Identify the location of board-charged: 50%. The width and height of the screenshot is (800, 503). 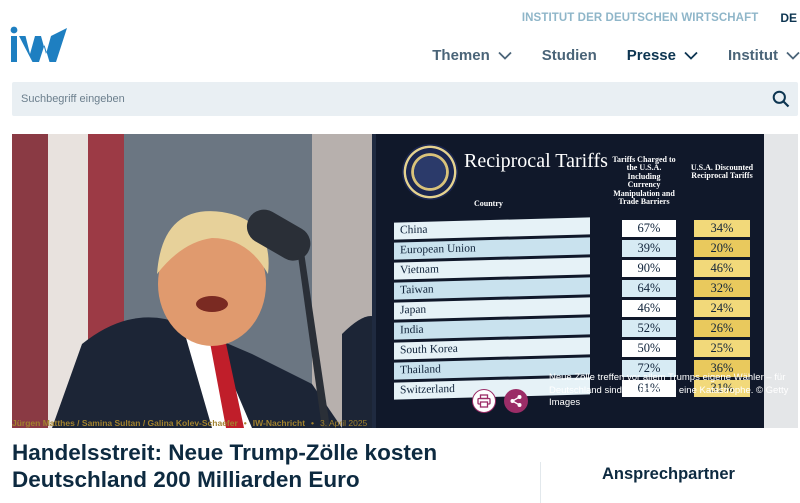
(649, 348).